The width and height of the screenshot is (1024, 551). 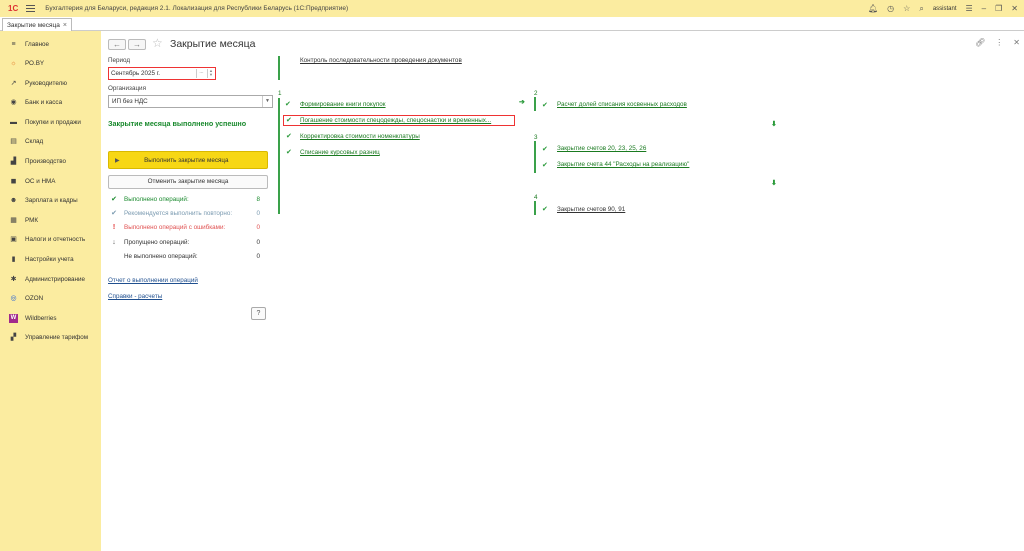 I want to click on sidebar-item-label: Производство, so click(x=46, y=161).